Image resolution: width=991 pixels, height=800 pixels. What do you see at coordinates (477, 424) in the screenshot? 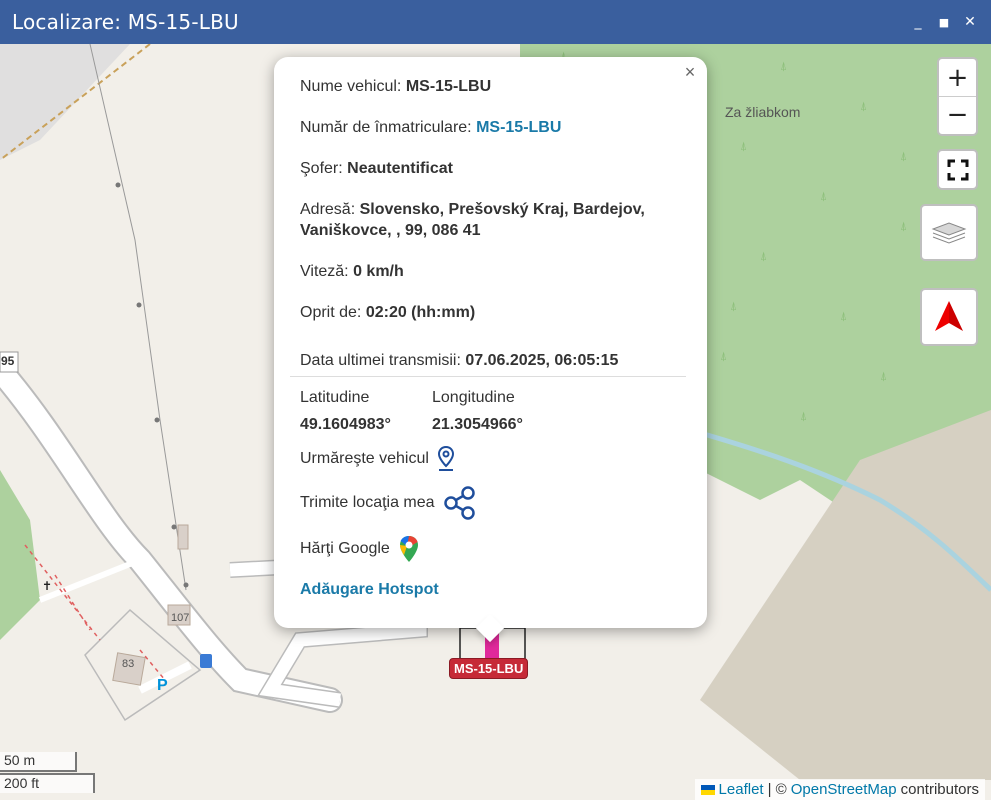
I see `longitude-value: 21.3054966°` at bounding box center [477, 424].